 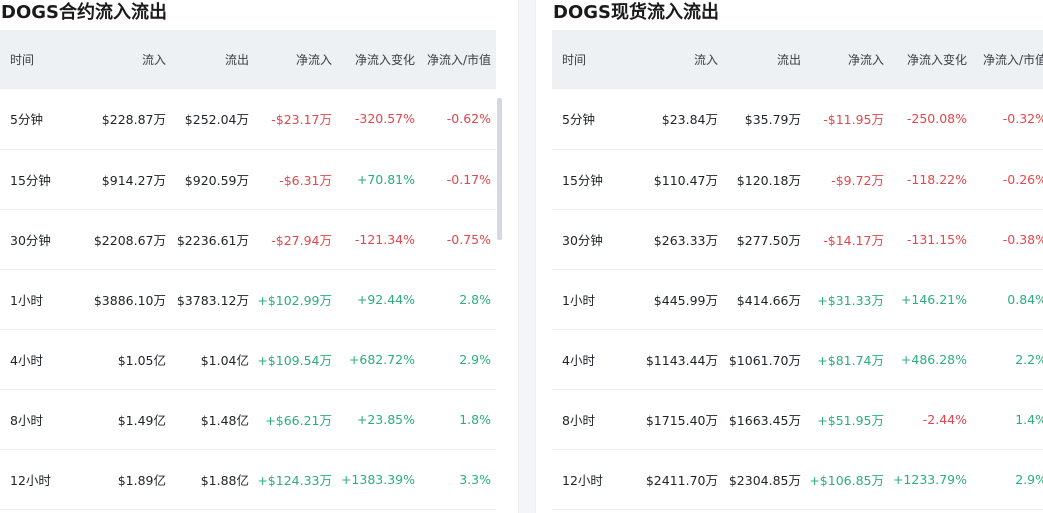 What do you see at coordinates (384, 239) in the screenshot?
I see `netflow-change-cell: -121.34%` at bounding box center [384, 239].